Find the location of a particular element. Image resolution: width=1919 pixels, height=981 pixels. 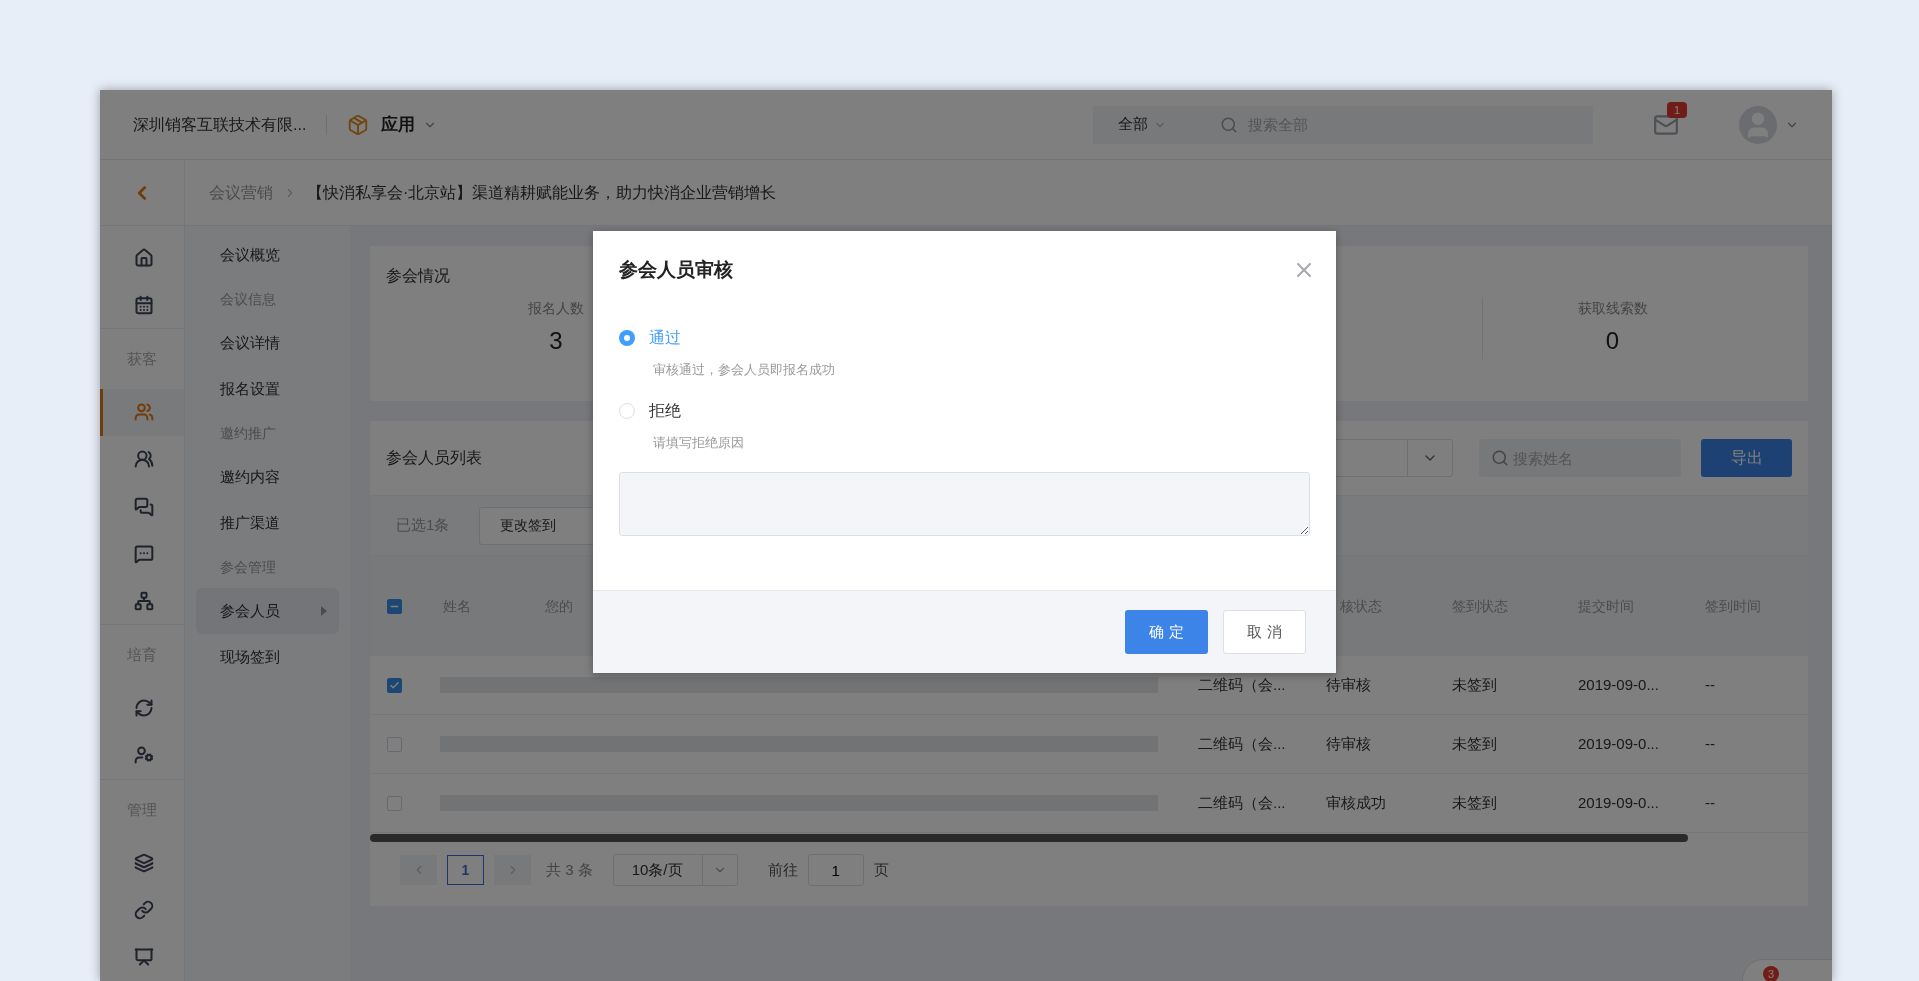

stat-label: 获取线索数 is located at coordinates (1612, 308).